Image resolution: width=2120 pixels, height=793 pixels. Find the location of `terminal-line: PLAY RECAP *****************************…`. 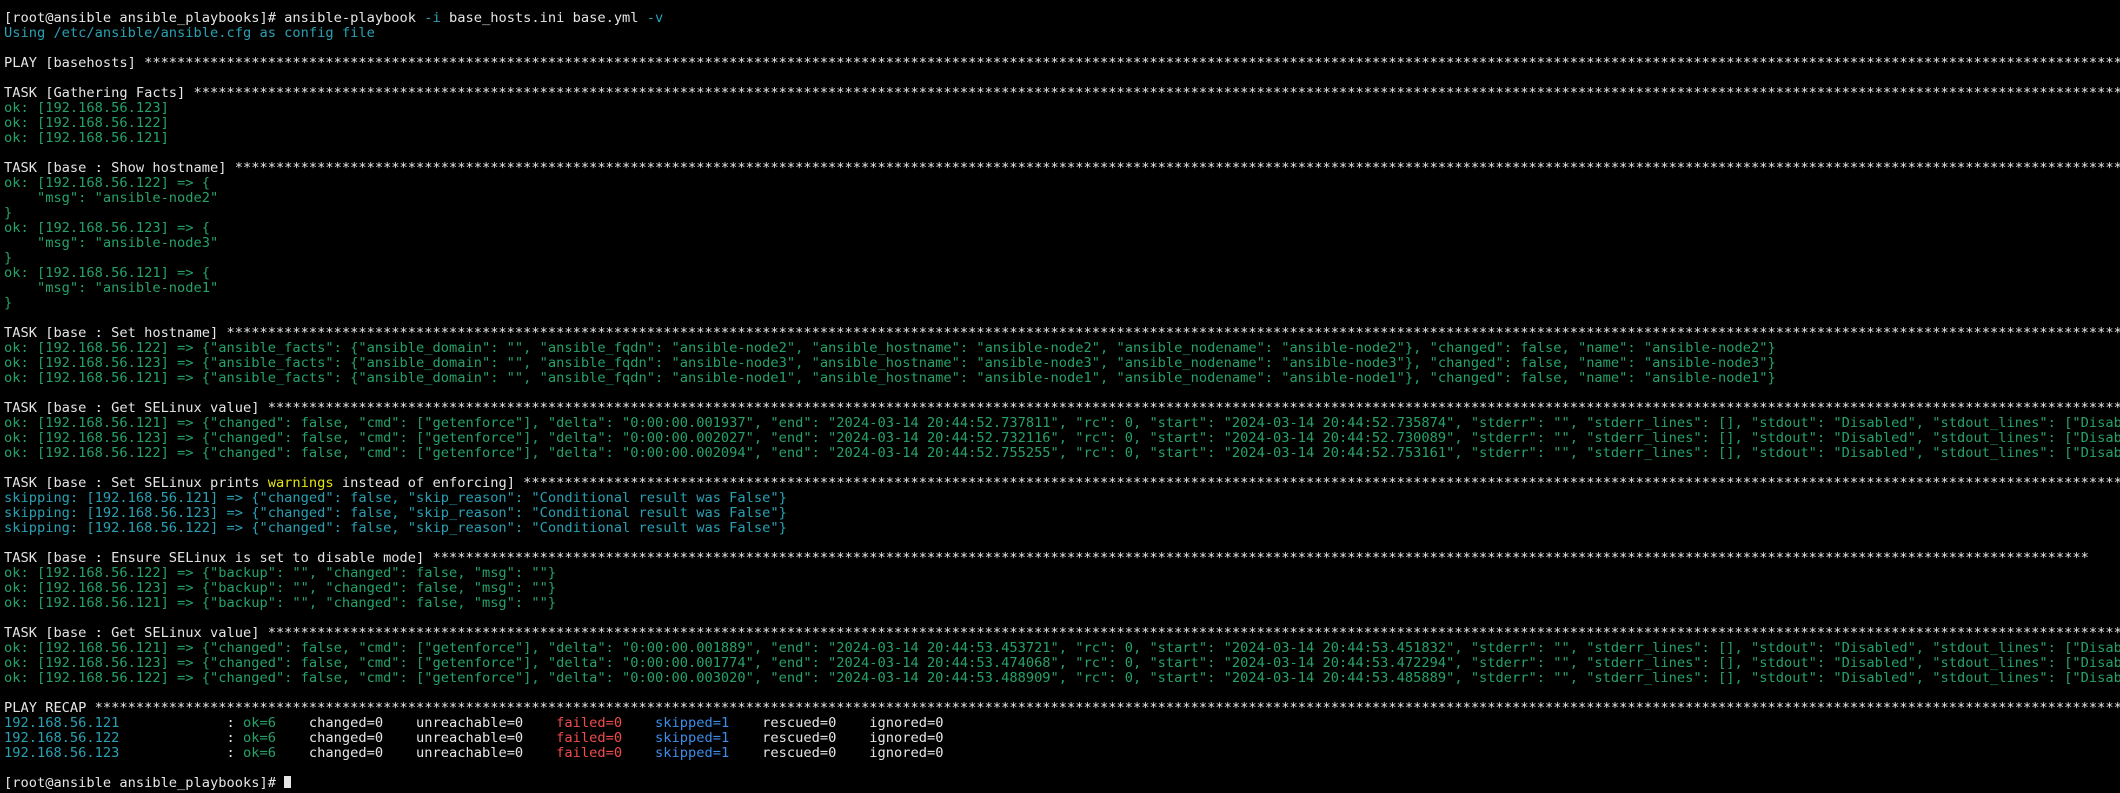

terminal-line: PLAY RECAP *****************************… is located at coordinates (1062, 708).